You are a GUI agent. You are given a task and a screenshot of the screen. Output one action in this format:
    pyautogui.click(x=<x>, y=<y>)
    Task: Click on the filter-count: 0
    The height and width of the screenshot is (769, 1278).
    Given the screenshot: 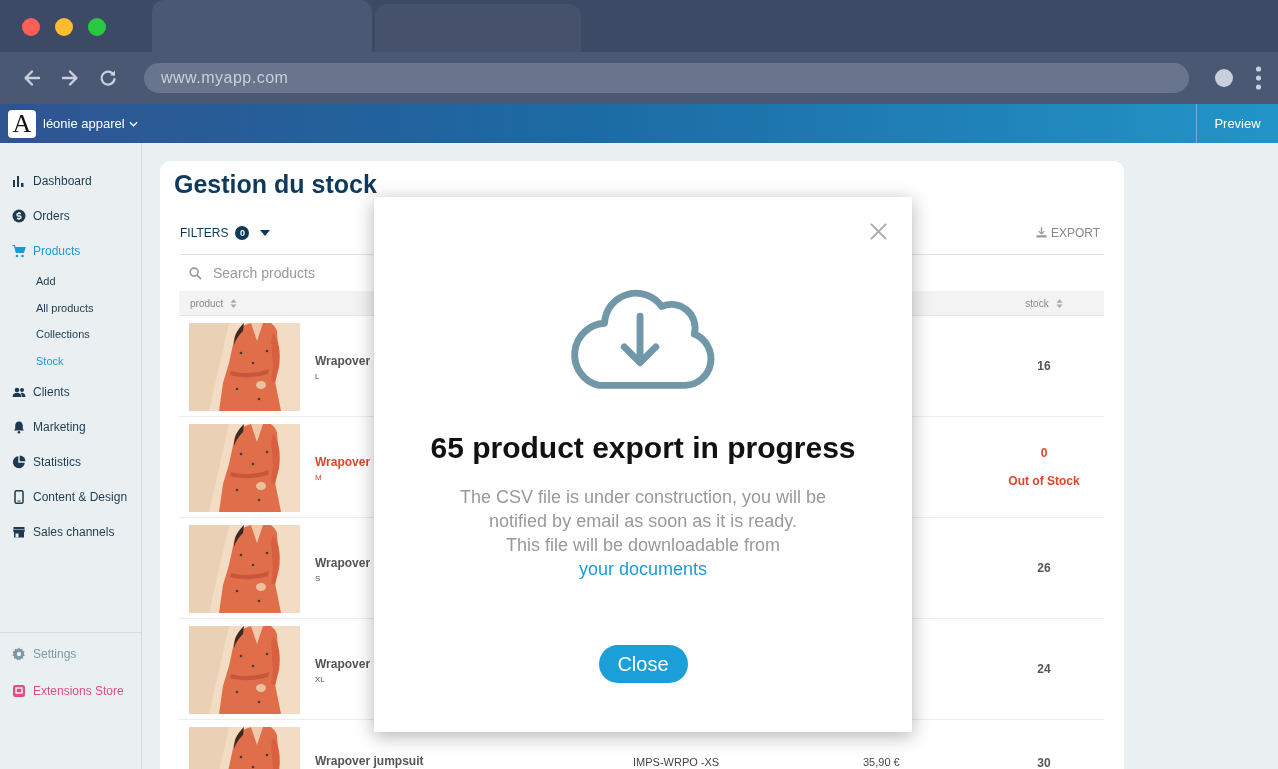 What is the action you would take?
    pyautogui.click(x=242, y=232)
    